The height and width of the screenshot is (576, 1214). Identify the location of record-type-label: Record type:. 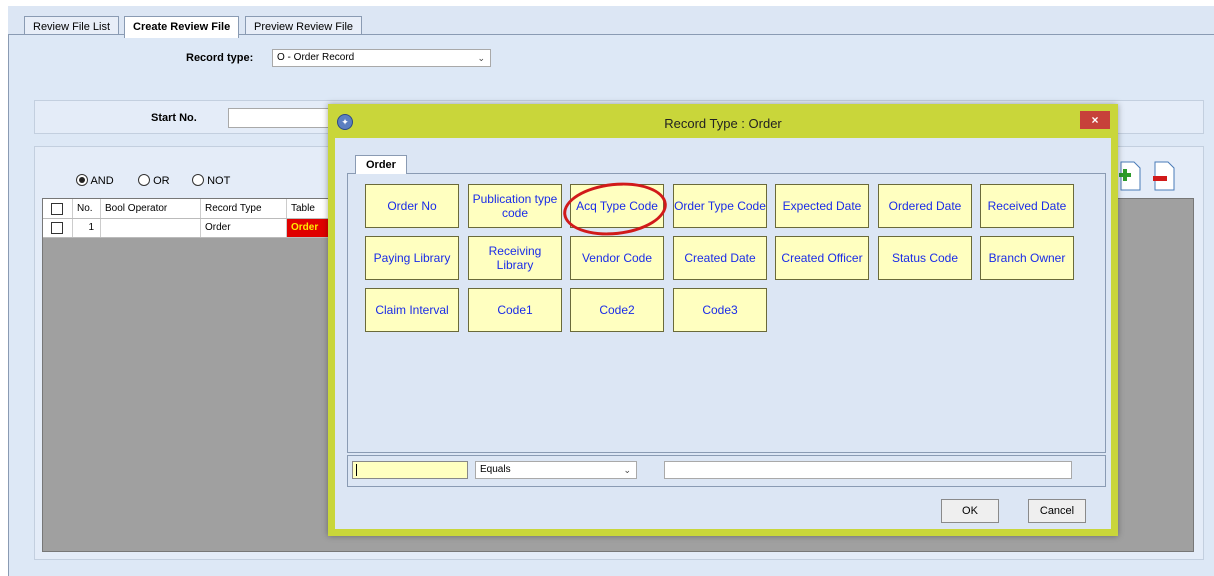
(220, 58).